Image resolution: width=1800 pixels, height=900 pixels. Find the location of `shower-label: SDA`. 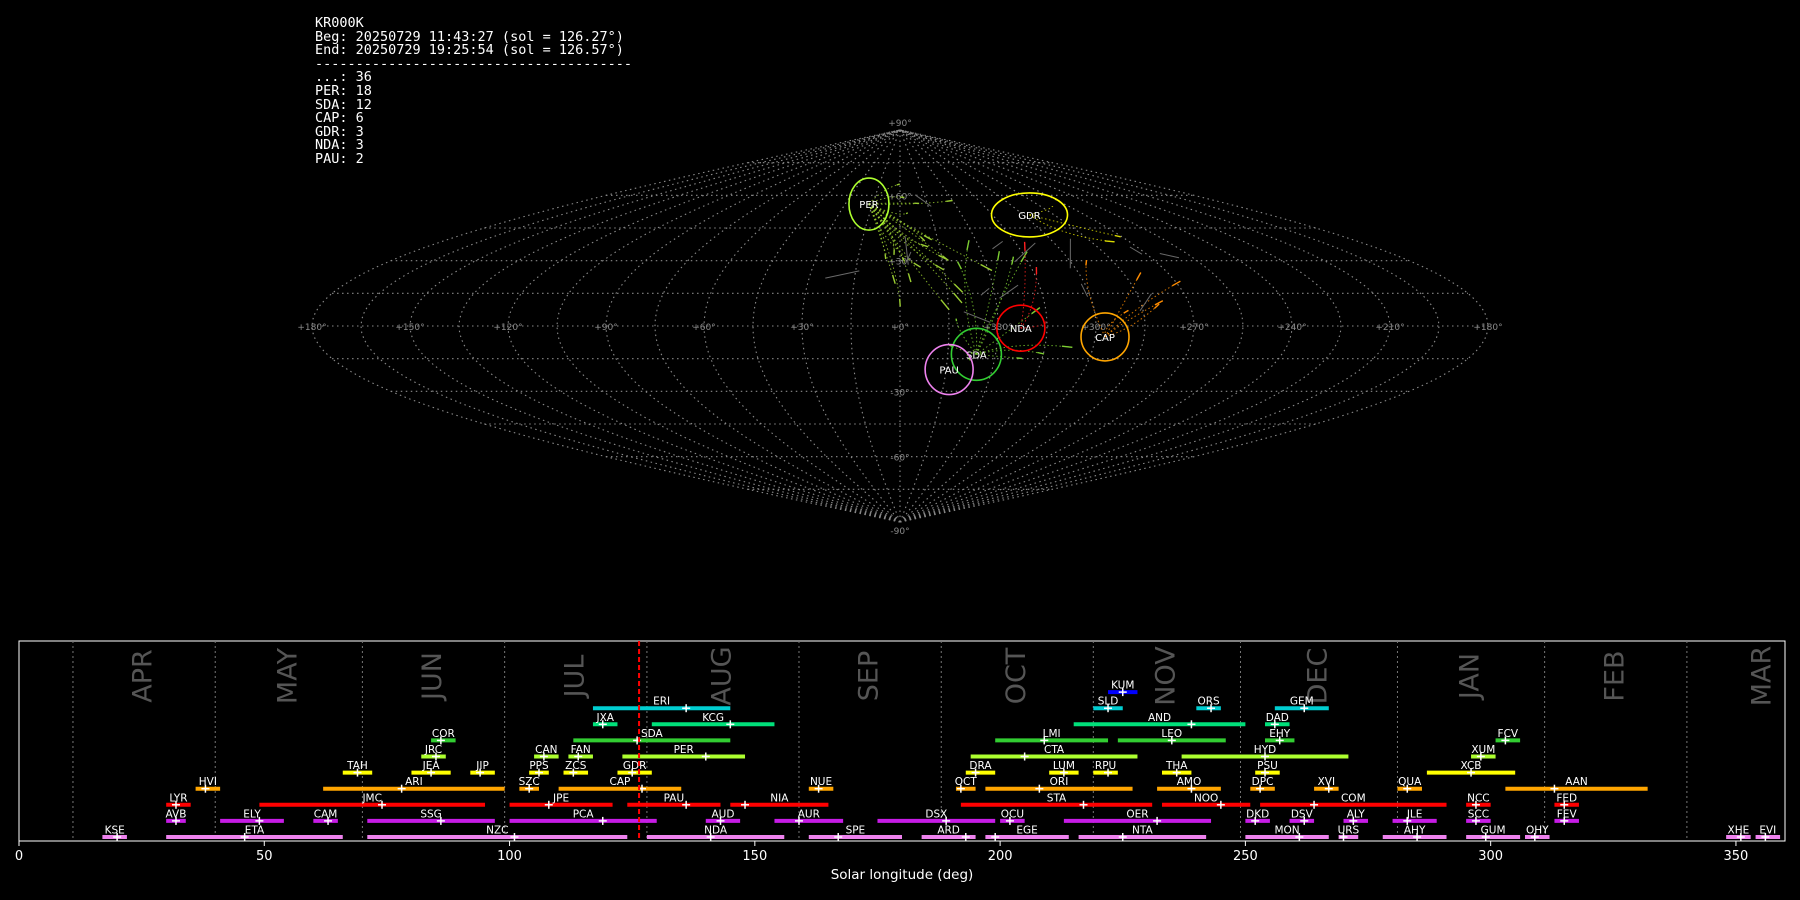

shower-label: SDA is located at coordinates (652, 734).